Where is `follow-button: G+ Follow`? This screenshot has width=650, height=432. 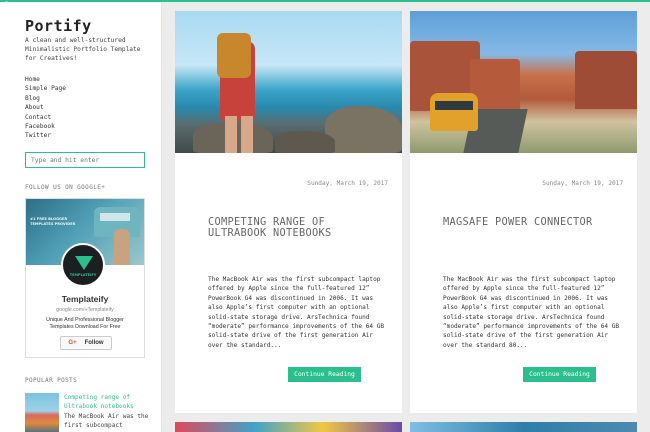 follow-button: G+ Follow is located at coordinates (86, 343).